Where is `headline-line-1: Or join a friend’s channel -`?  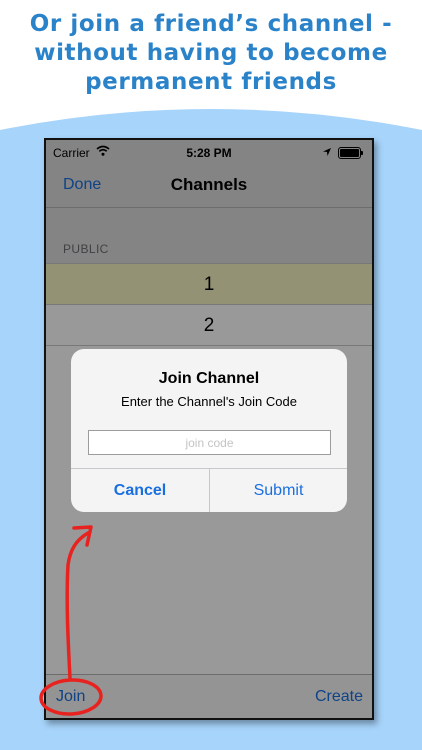 headline-line-1: Or join a friend’s channel - is located at coordinates (211, 24).